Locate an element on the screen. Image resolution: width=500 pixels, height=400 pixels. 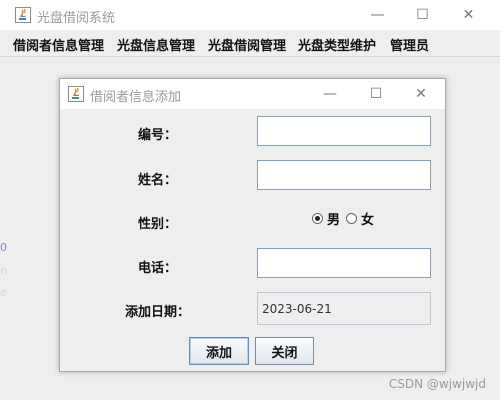
name-field is located at coordinates (344, 175).